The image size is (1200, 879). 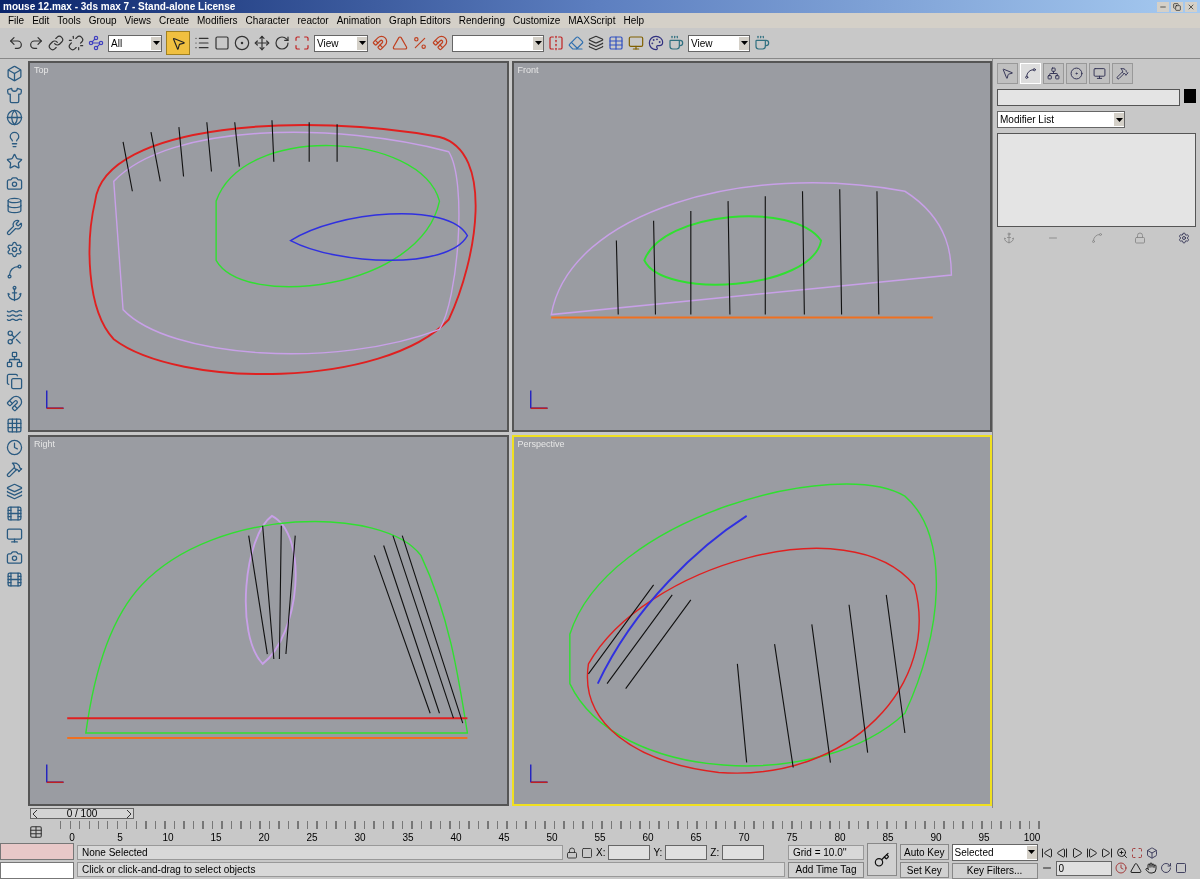 What do you see at coordinates (498, 43) in the screenshot?
I see `named-selection-dropdown` at bounding box center [498, 43].